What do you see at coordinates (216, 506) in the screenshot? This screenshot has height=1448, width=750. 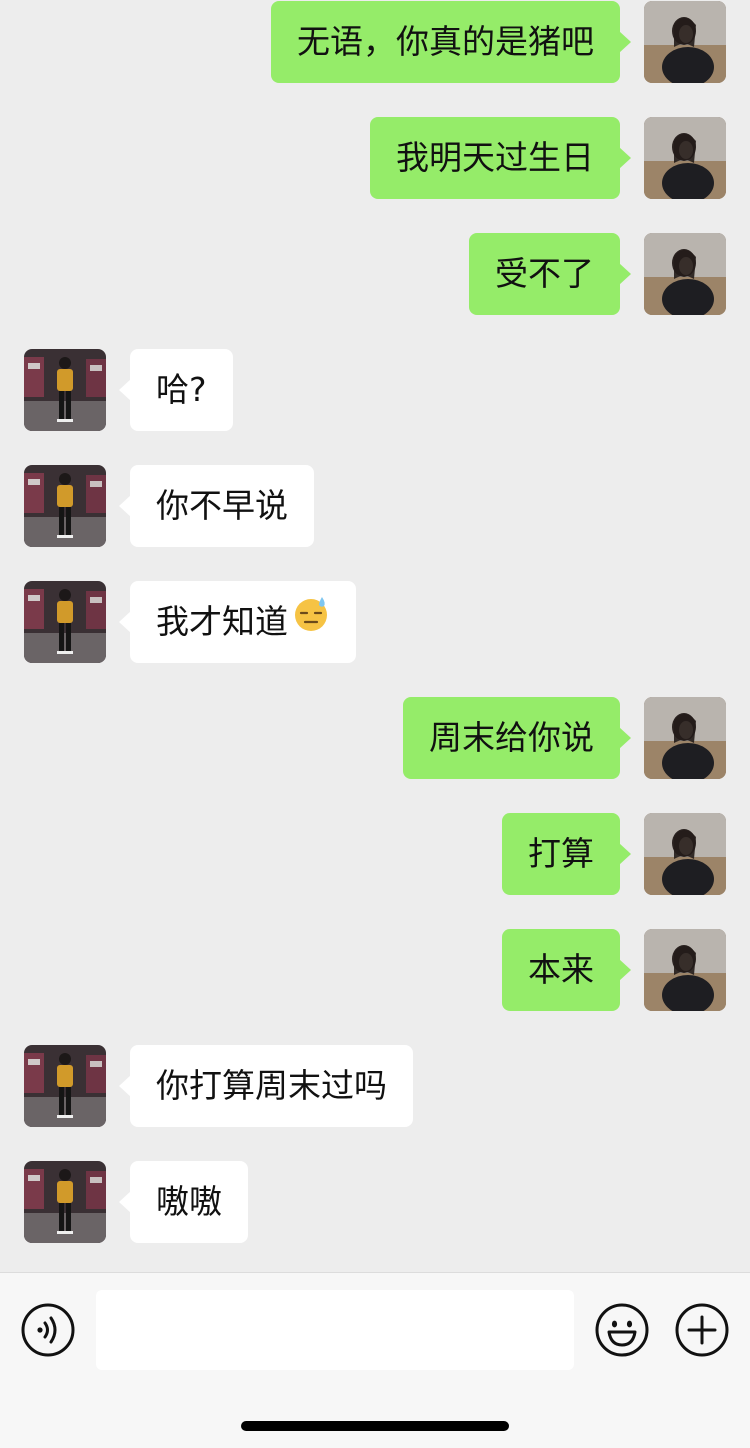 I see `message-bubble-received: 你不早说` at bounding box center [216, 506].